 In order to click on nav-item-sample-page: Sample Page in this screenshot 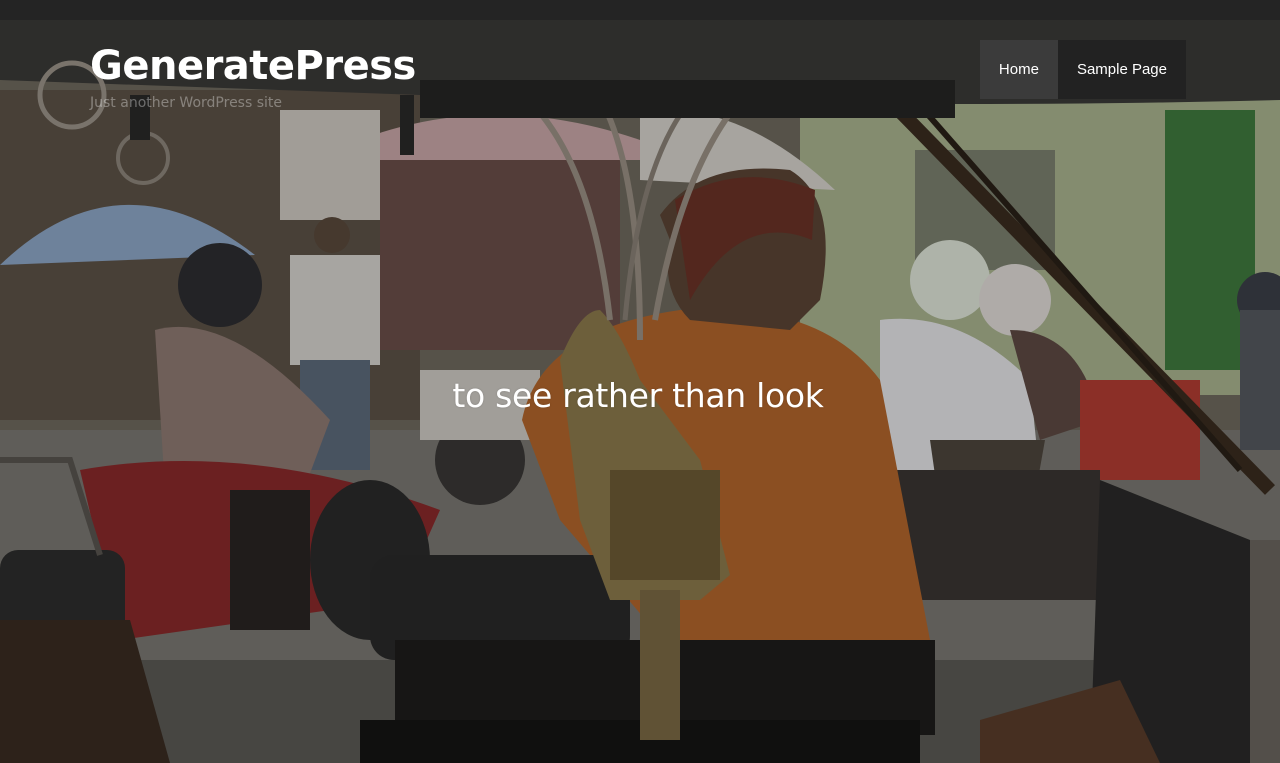, I will do `click(1121, 69)`.